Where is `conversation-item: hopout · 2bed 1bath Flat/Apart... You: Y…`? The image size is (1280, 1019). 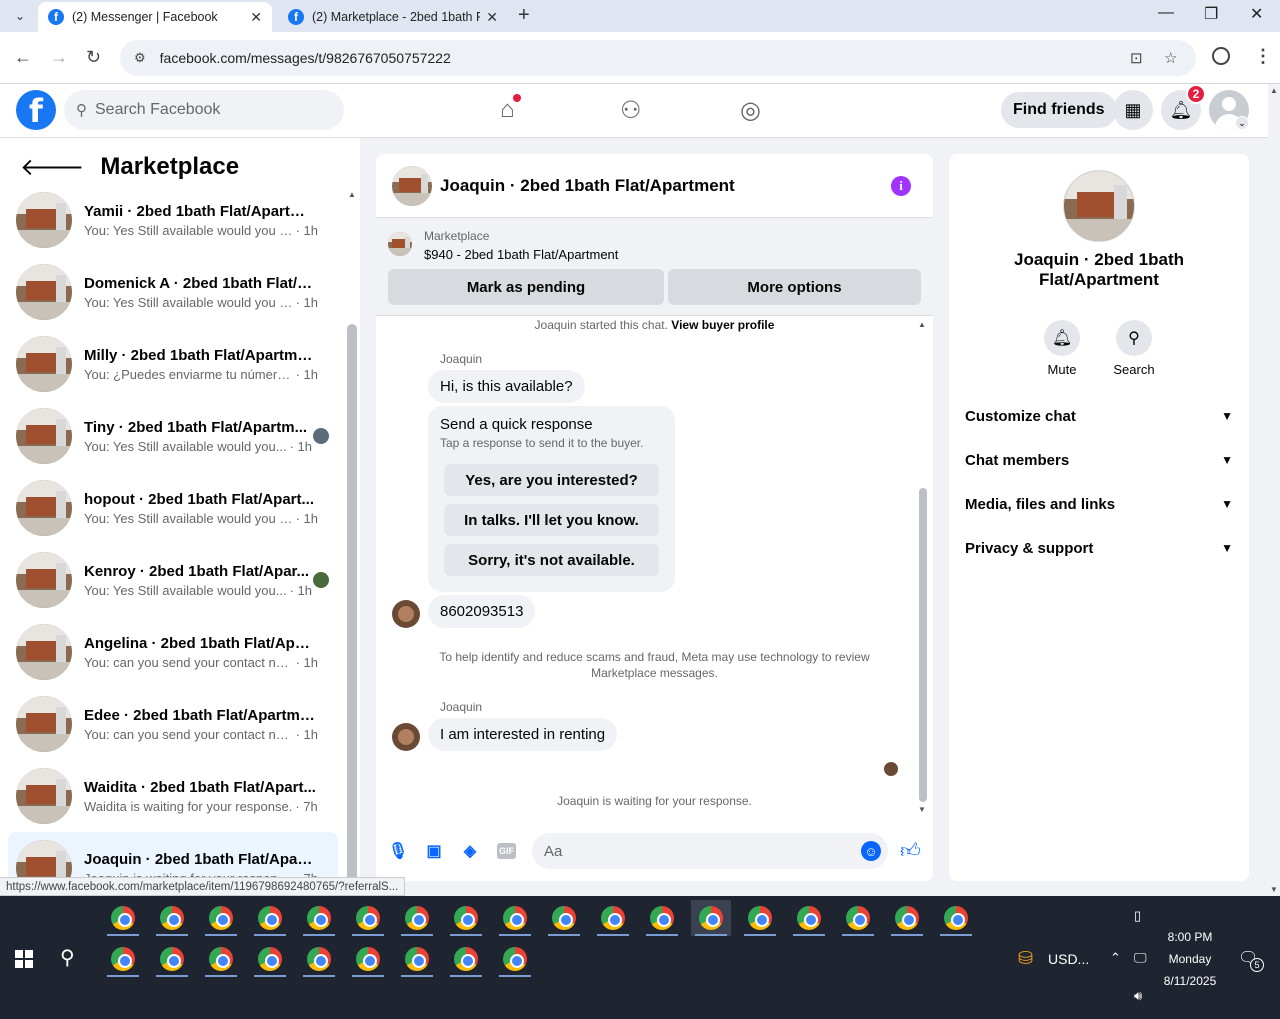
conversation-item: hopout · 2bed 1bath Flat/Apart... You: Y… is located at coordinates (173, 508).